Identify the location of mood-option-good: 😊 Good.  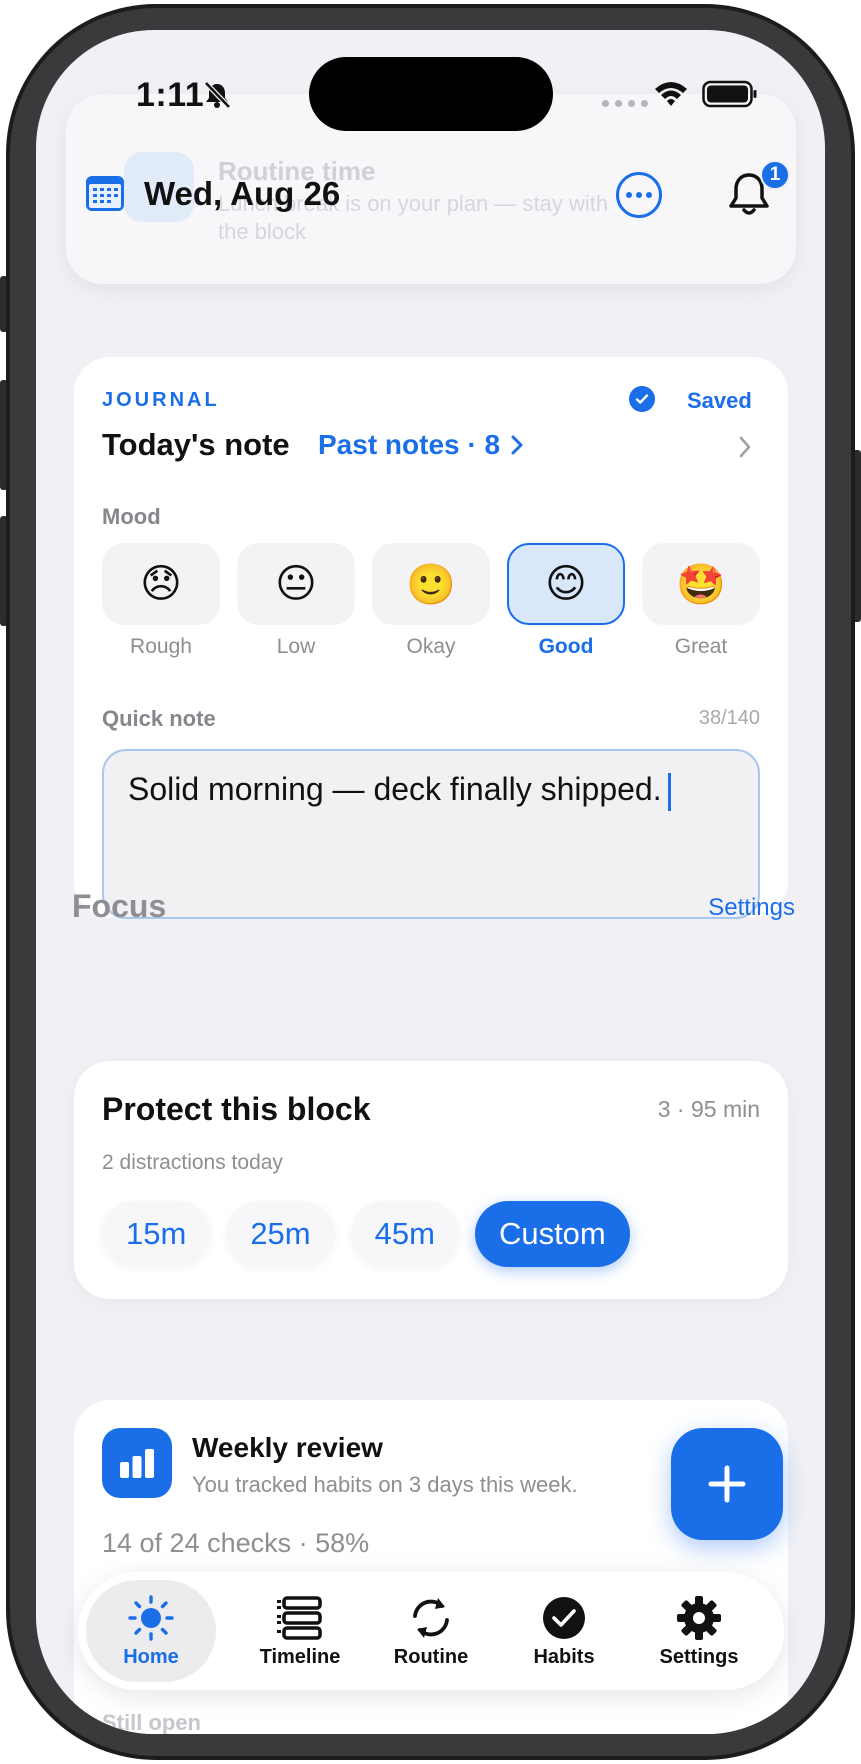
(566, 601).